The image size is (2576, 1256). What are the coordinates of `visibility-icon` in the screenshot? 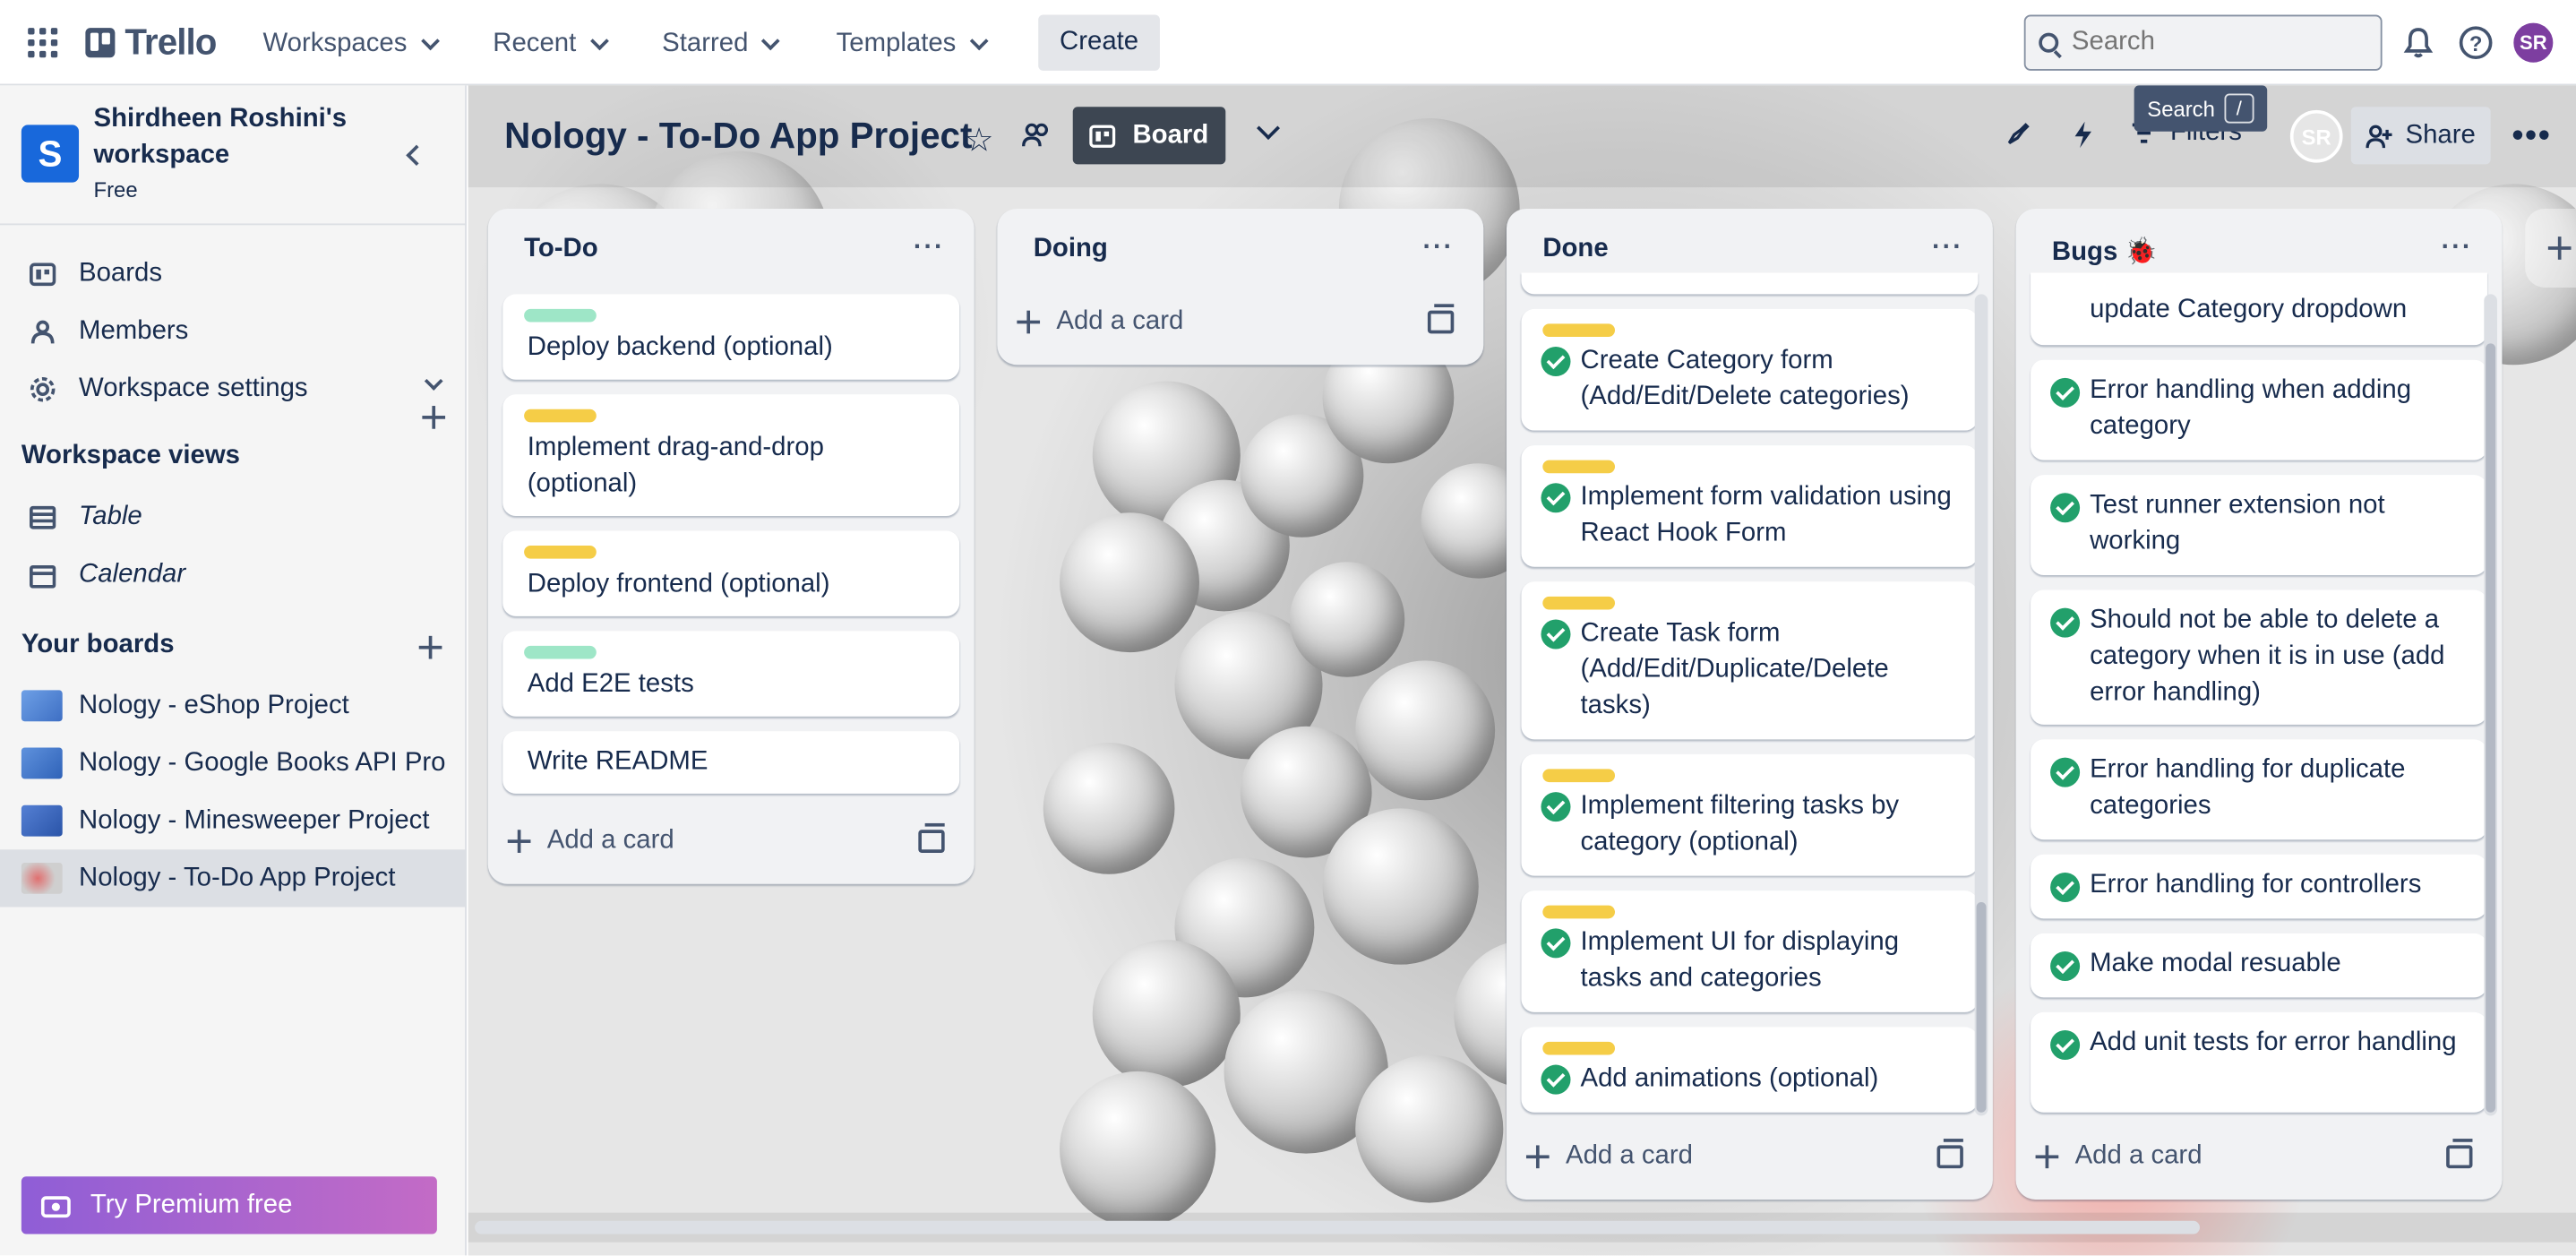 It's located at (1037, 135).